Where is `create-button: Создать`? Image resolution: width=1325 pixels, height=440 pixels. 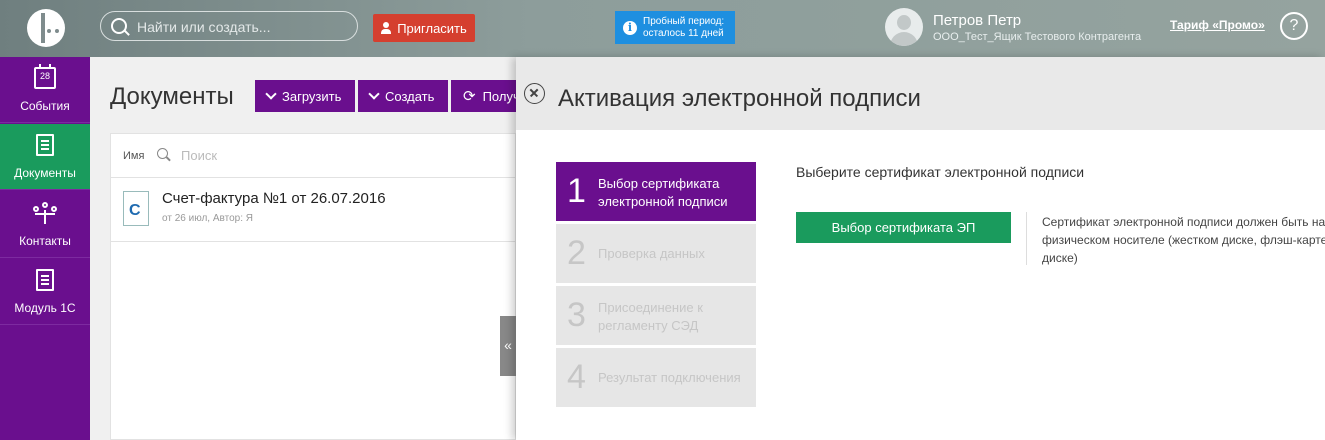
create-button: Создать is located at coordinates (403, 96).